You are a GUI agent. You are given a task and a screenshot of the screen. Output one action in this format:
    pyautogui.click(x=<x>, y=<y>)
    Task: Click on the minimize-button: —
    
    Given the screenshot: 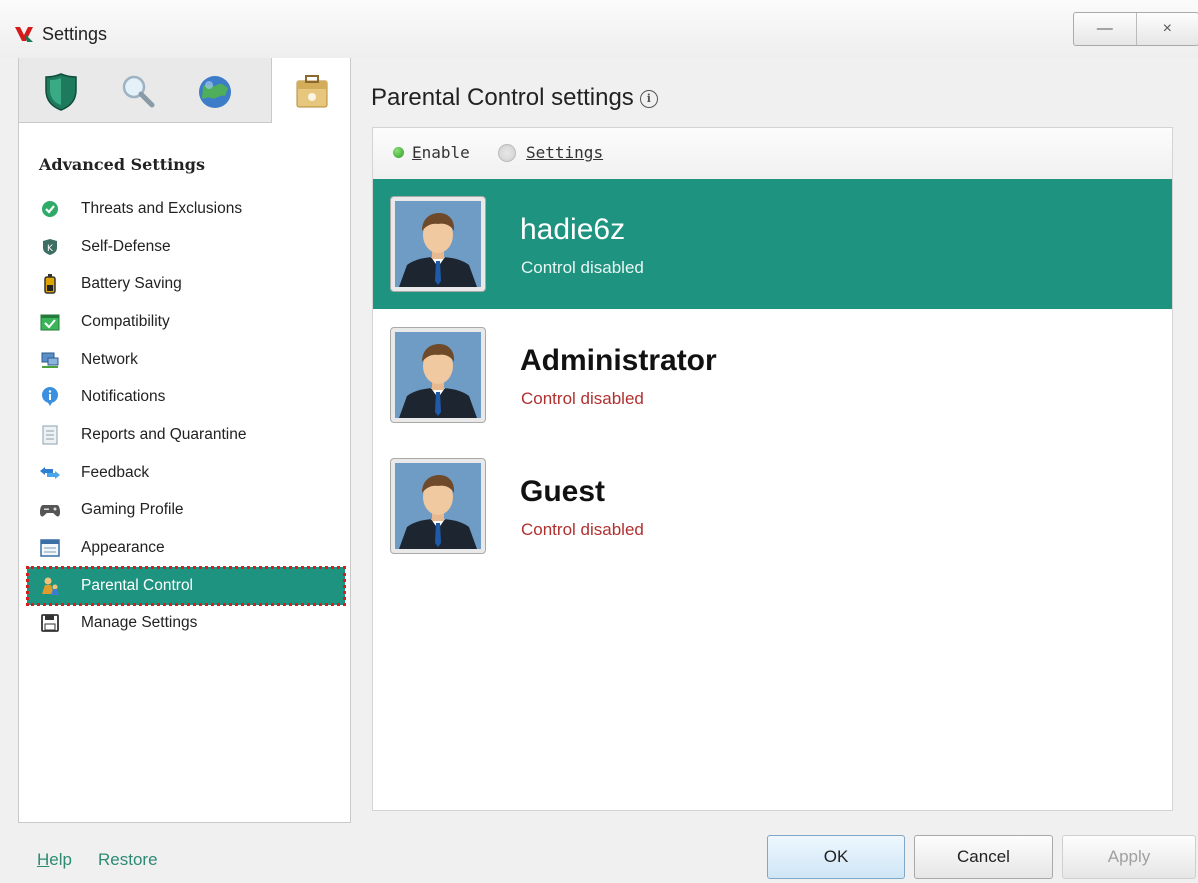 What is the action you would take?
    pyautogui.click(x=1105, y=29)
    